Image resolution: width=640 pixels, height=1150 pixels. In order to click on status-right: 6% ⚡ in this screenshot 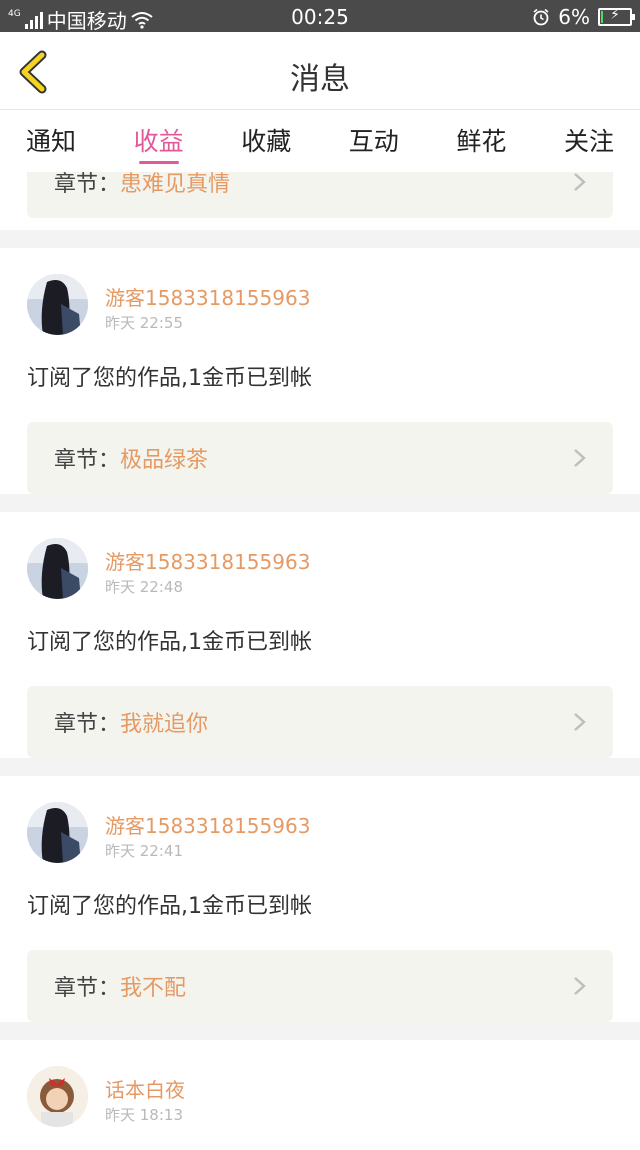, I will do `click(583, 17)`.